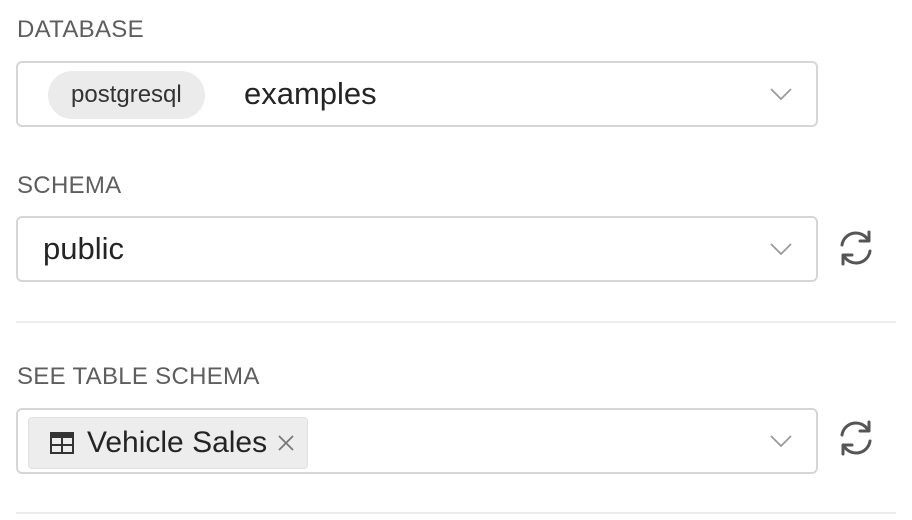 The width and height of the screenshot is (912, 520). Describe the element at coordinates (310, 93) in the screenshot. I see `database-selected-value: examples` at that location.